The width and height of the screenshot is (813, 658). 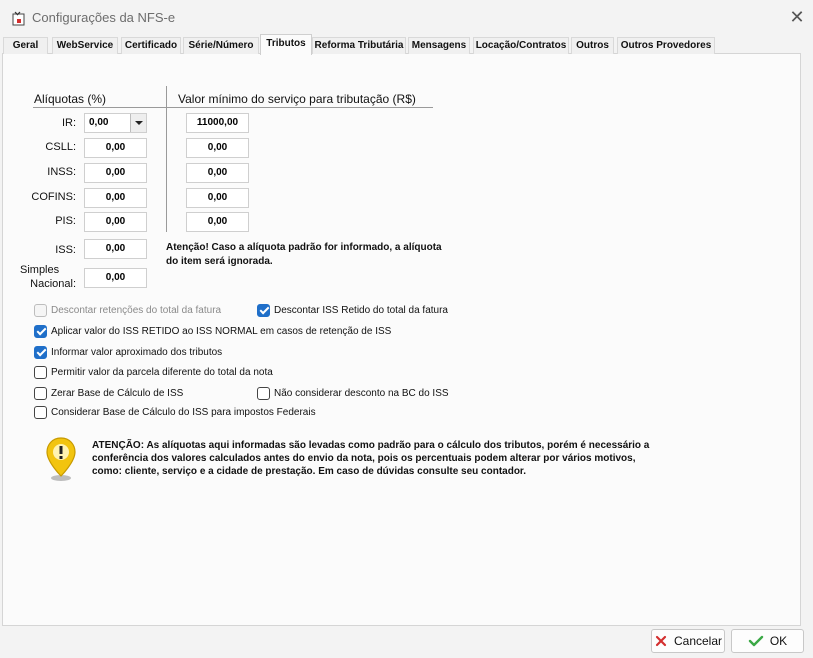 What do you see at coordinates (592, 45) in the screenshot?
I see `tab-outros: Outros` at bounding box center [592, 45].